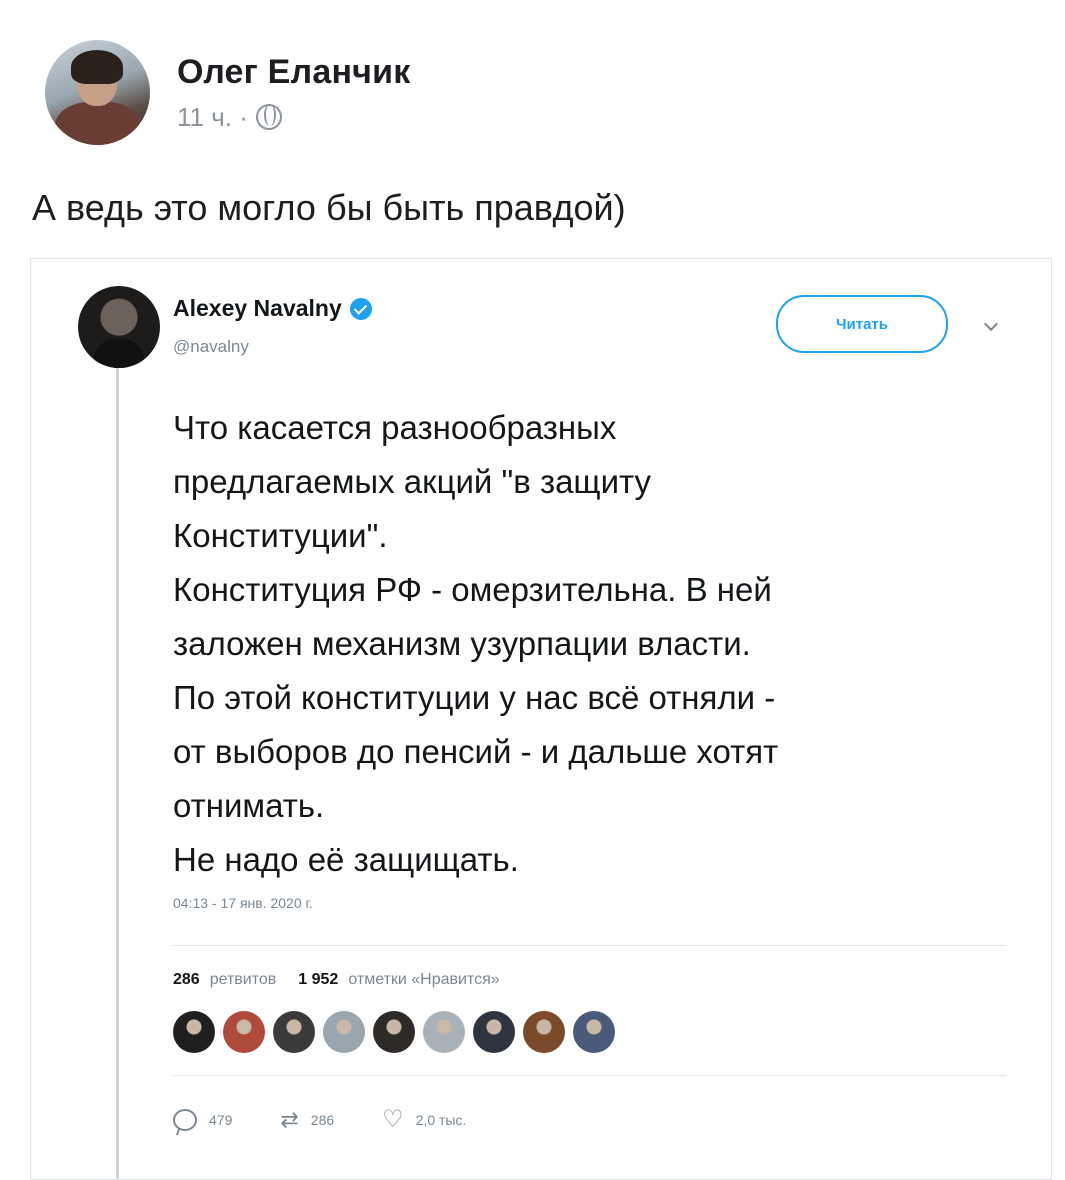 The height and width of the screenshot is (1180, 1065). Describe the element at coordinates (346, 859) in the screenshot. I see `tweet-line: Не надо её защищать.` at that location.